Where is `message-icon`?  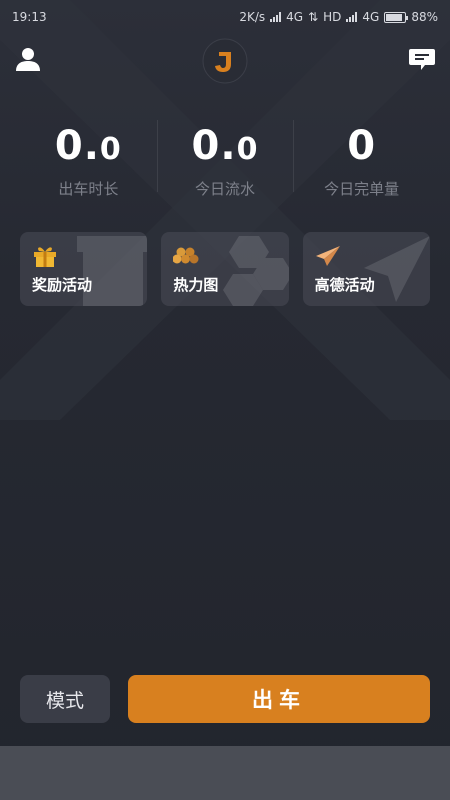
message-icon is located at coordinates (422, 59).